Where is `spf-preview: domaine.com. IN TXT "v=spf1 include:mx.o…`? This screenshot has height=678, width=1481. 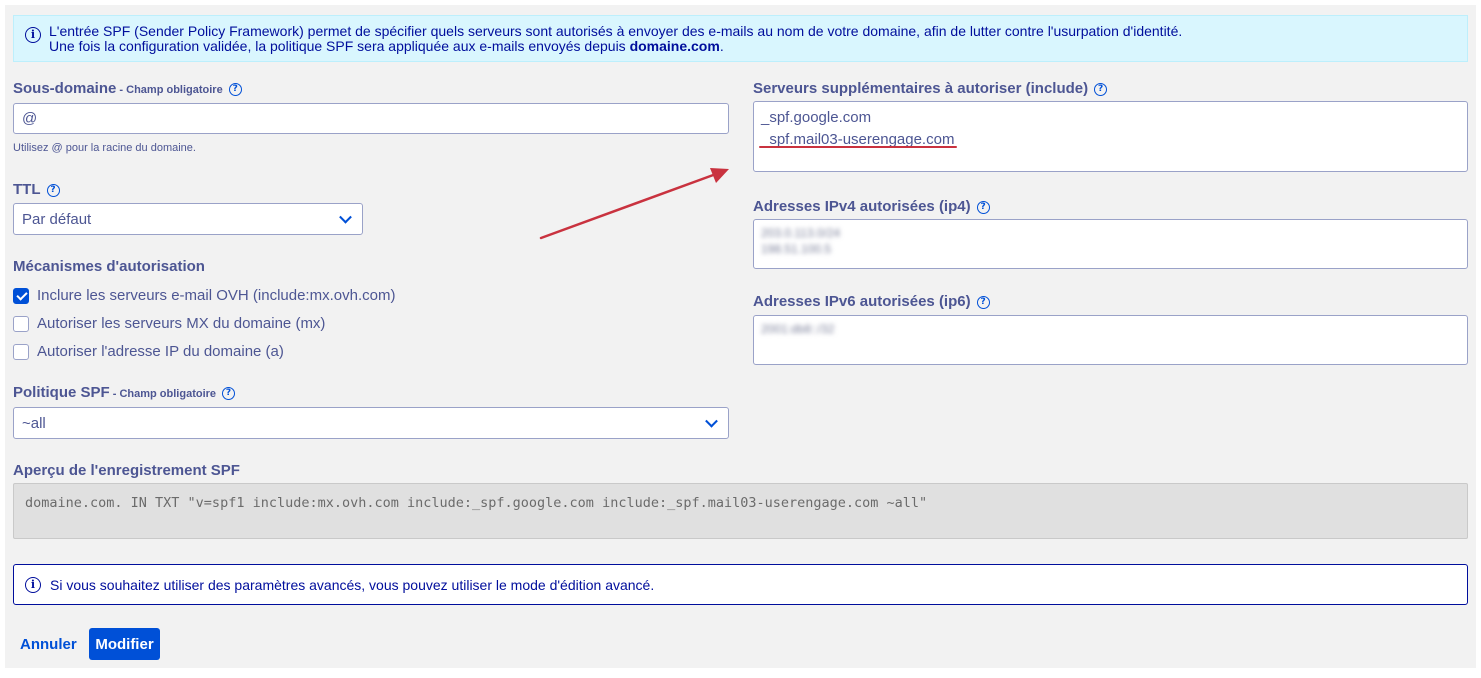
spf-preview: domaine.com. IN TXT "v=spf1 include:mx.o… is located at coordinates (740, 511).